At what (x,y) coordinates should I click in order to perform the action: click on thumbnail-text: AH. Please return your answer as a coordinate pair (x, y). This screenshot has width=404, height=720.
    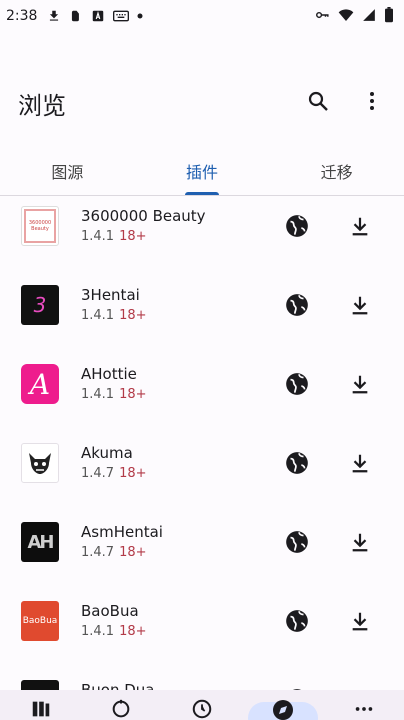
    Looking at the image, I should click on (41, 542).